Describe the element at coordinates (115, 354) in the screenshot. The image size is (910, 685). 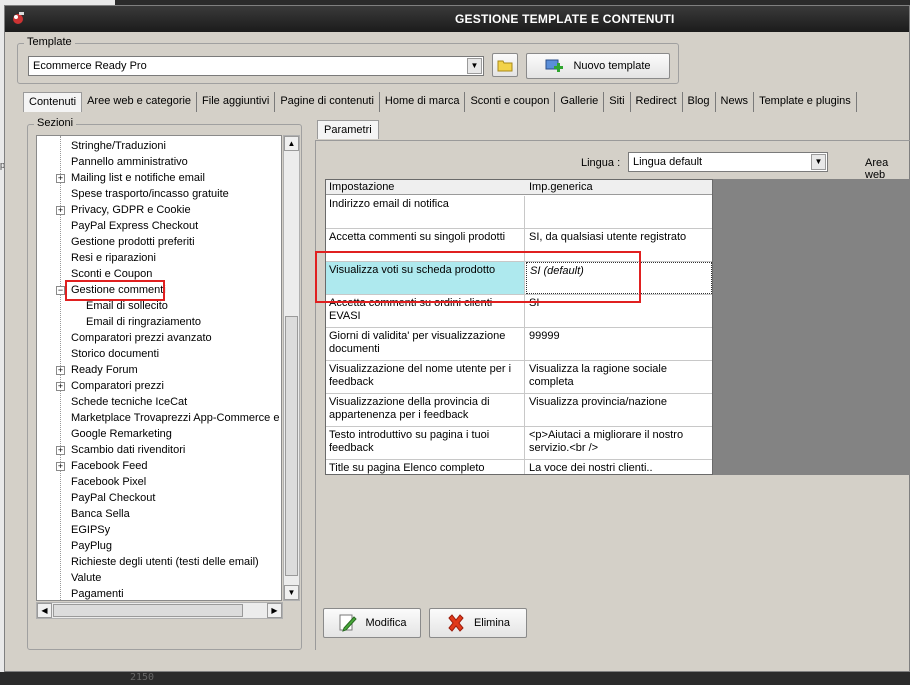
I see `tree-item: Storico documenti` at that location.